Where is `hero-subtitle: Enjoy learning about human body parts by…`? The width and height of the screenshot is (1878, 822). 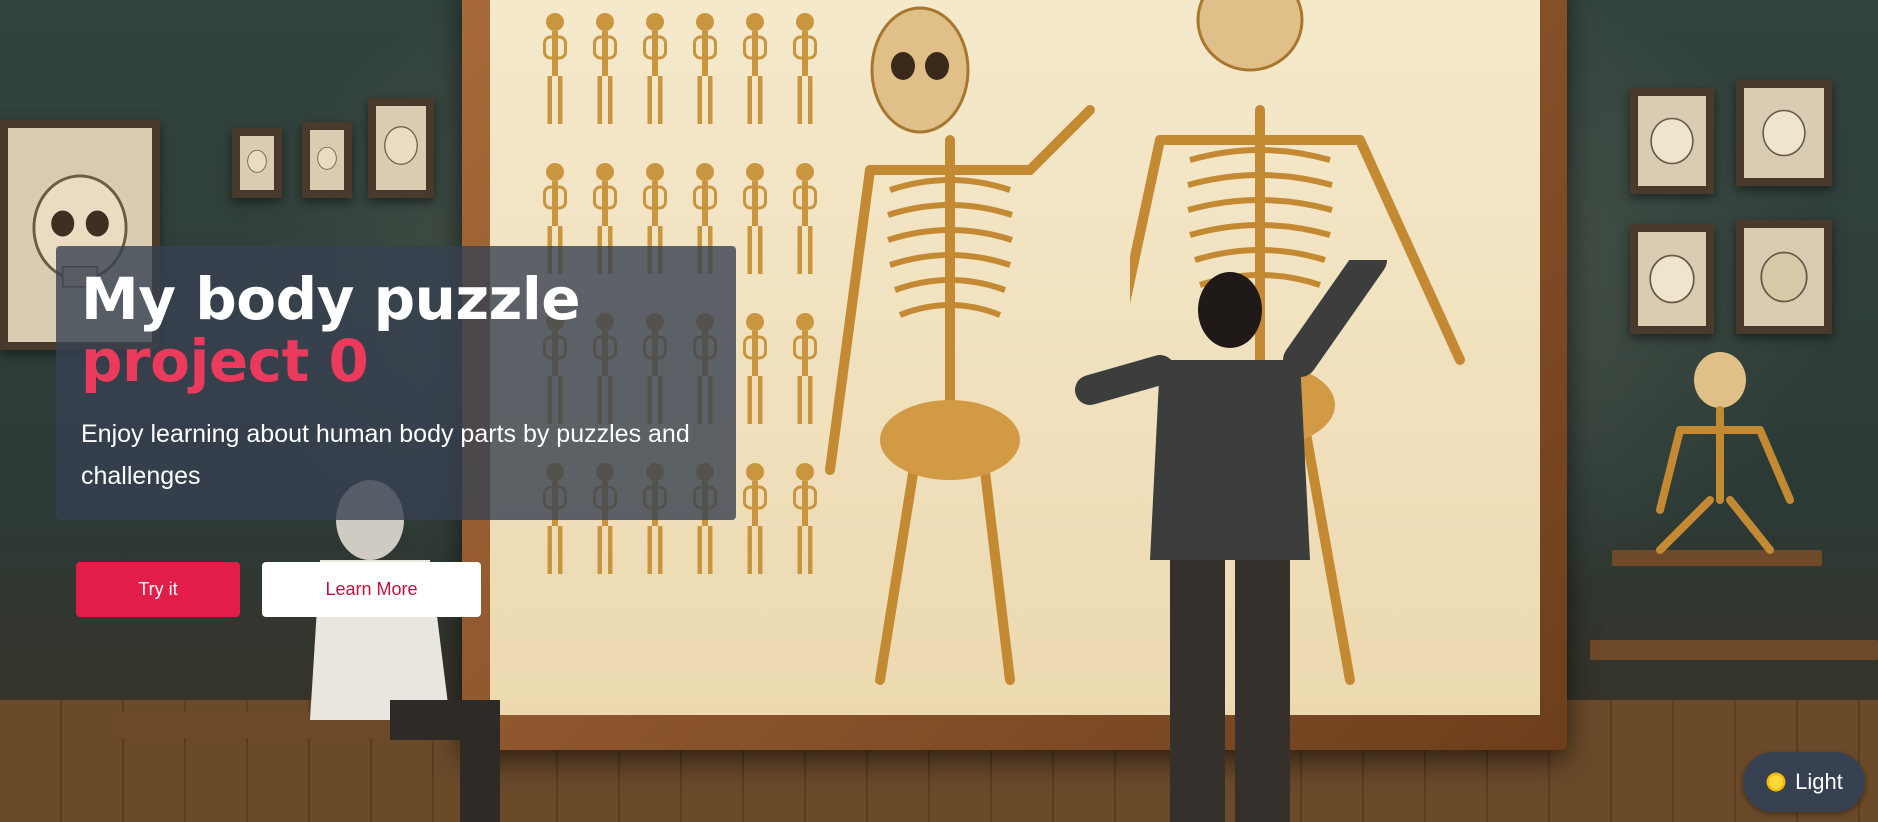 hero-subtitle: Enjoy learning about human body parts by… is located at coordinates (385, 455).